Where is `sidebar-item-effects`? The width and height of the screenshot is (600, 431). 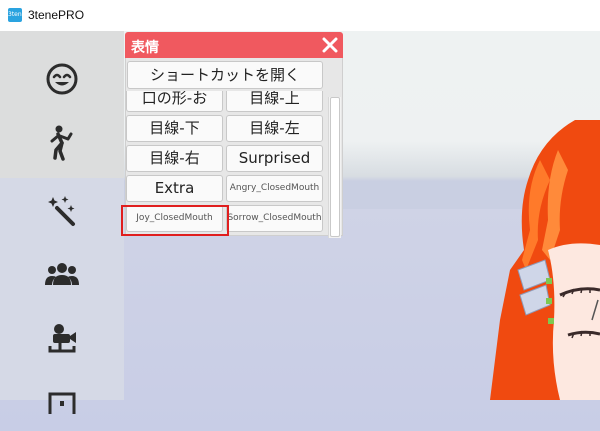
sidebar-item-effects is located at coordinates (62, 210).